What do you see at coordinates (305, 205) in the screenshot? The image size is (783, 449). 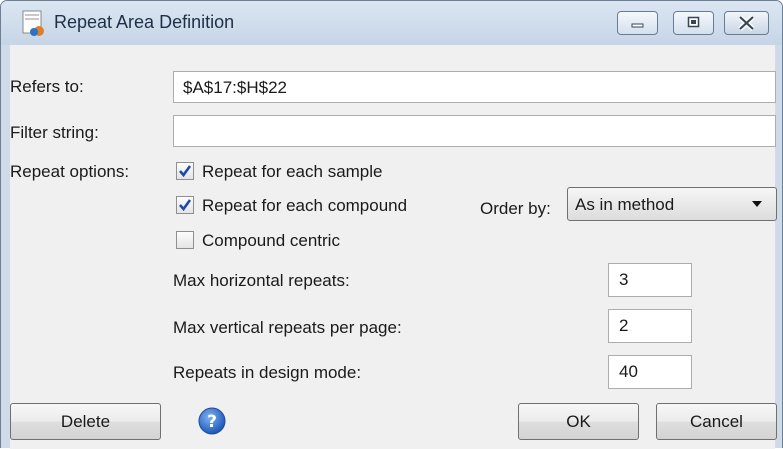 I see `repeat-each-compound-label: Repeat for each compound` at bounding box center [305, 205].